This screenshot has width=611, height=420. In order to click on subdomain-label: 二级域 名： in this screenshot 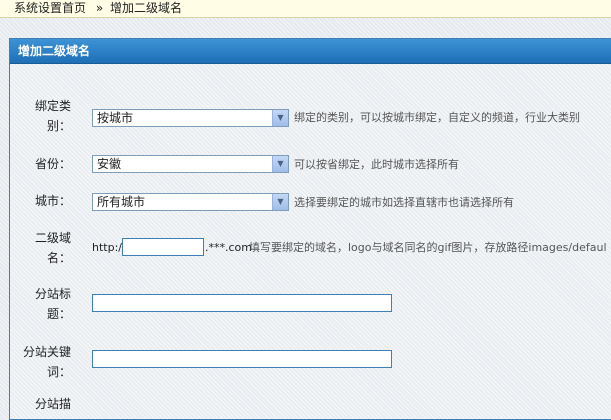, I will do `click(41, 248)`.